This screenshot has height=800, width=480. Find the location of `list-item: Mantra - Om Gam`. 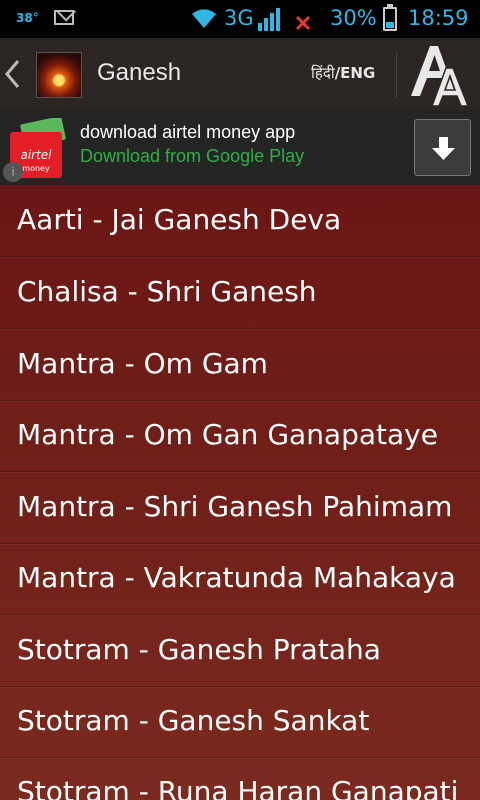

list-item: Mantra - Om Gam is located at coordinates (240, 365).